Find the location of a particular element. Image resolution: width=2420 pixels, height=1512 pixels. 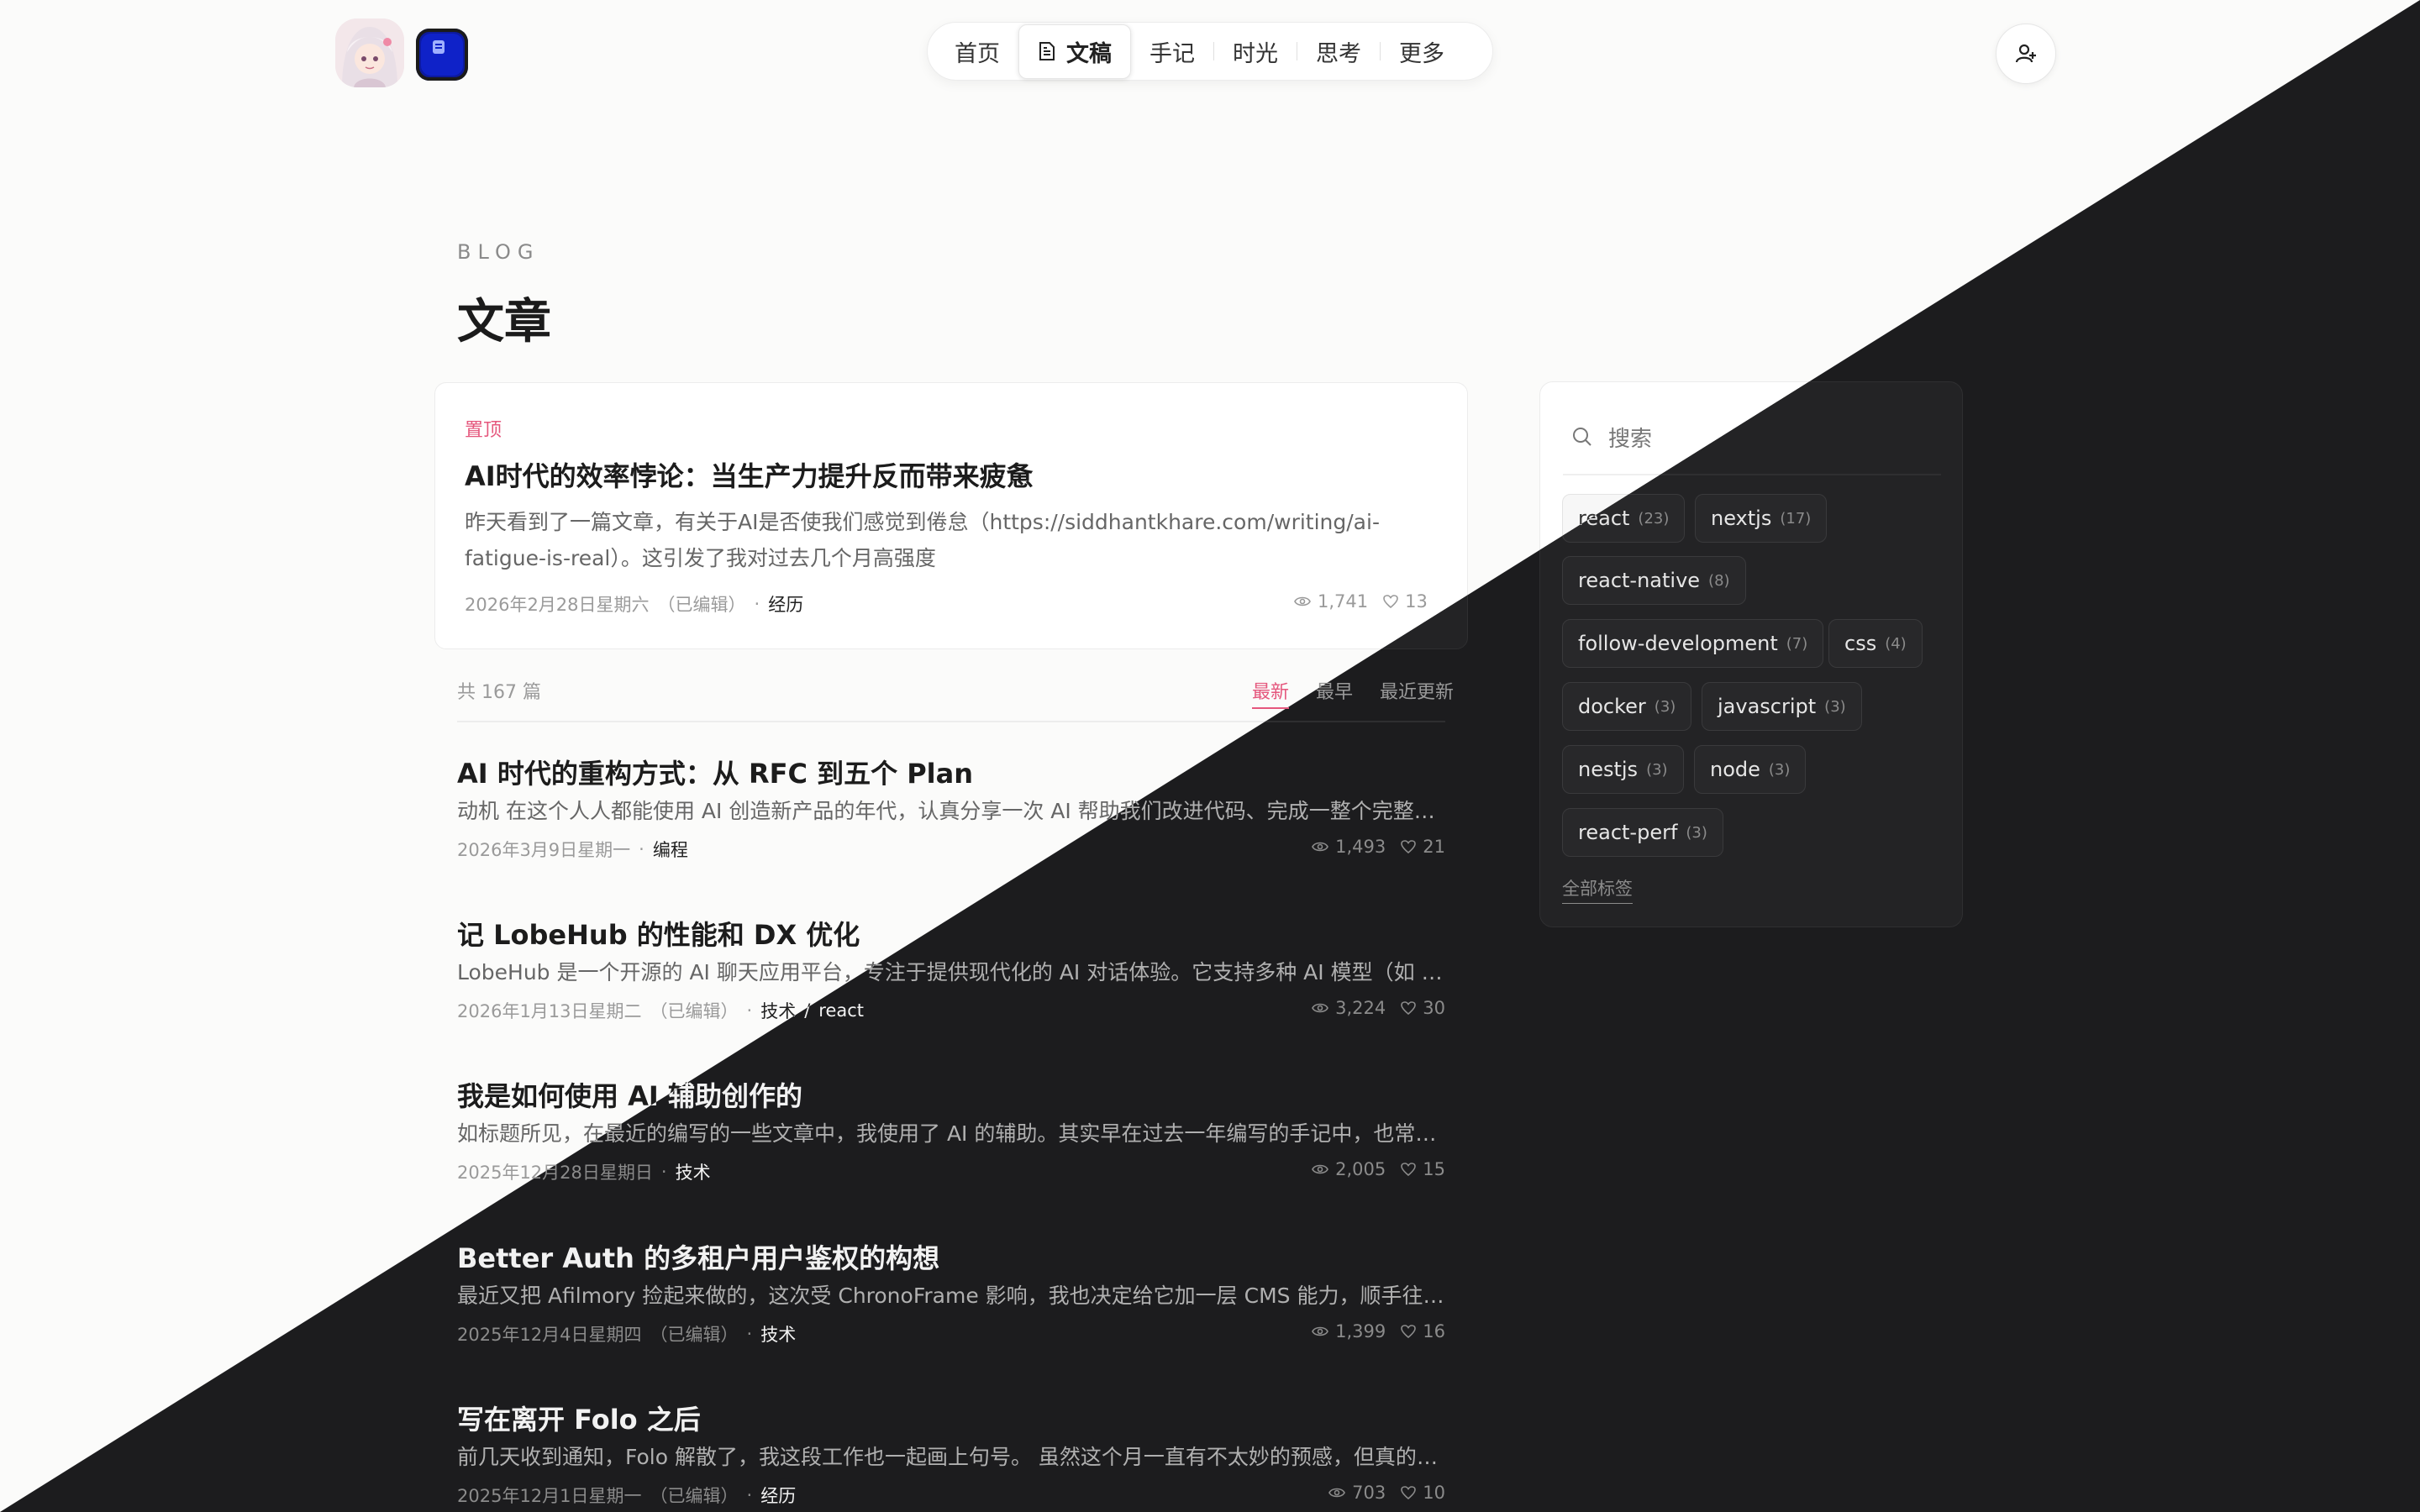

likes-stat: 15 is located at coordinates (1423, 1169).